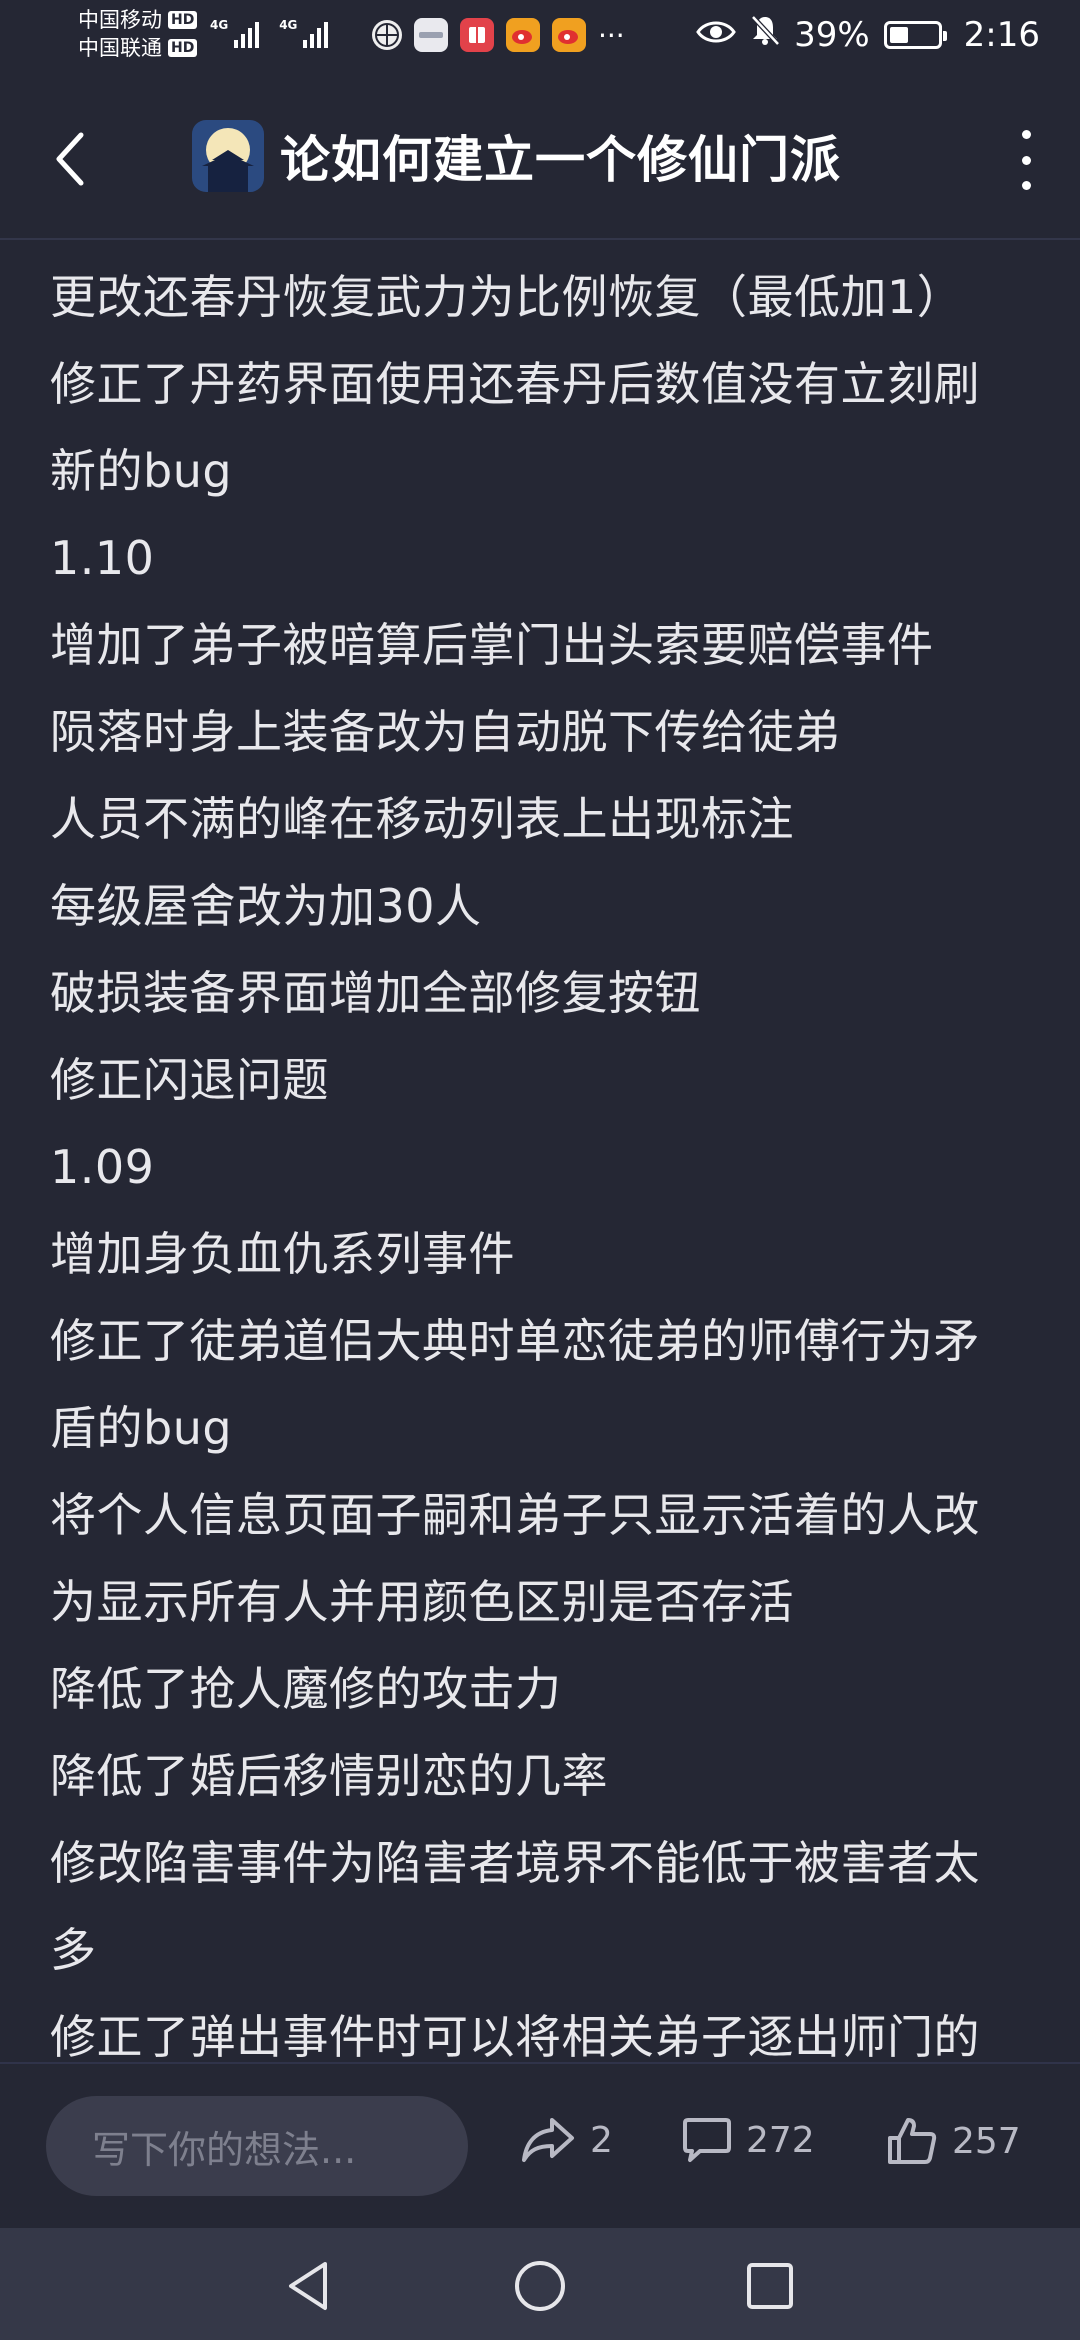 The height and width of the screenshot is (2340, 1080). I want to click on battery-icon, so click(915, 34).